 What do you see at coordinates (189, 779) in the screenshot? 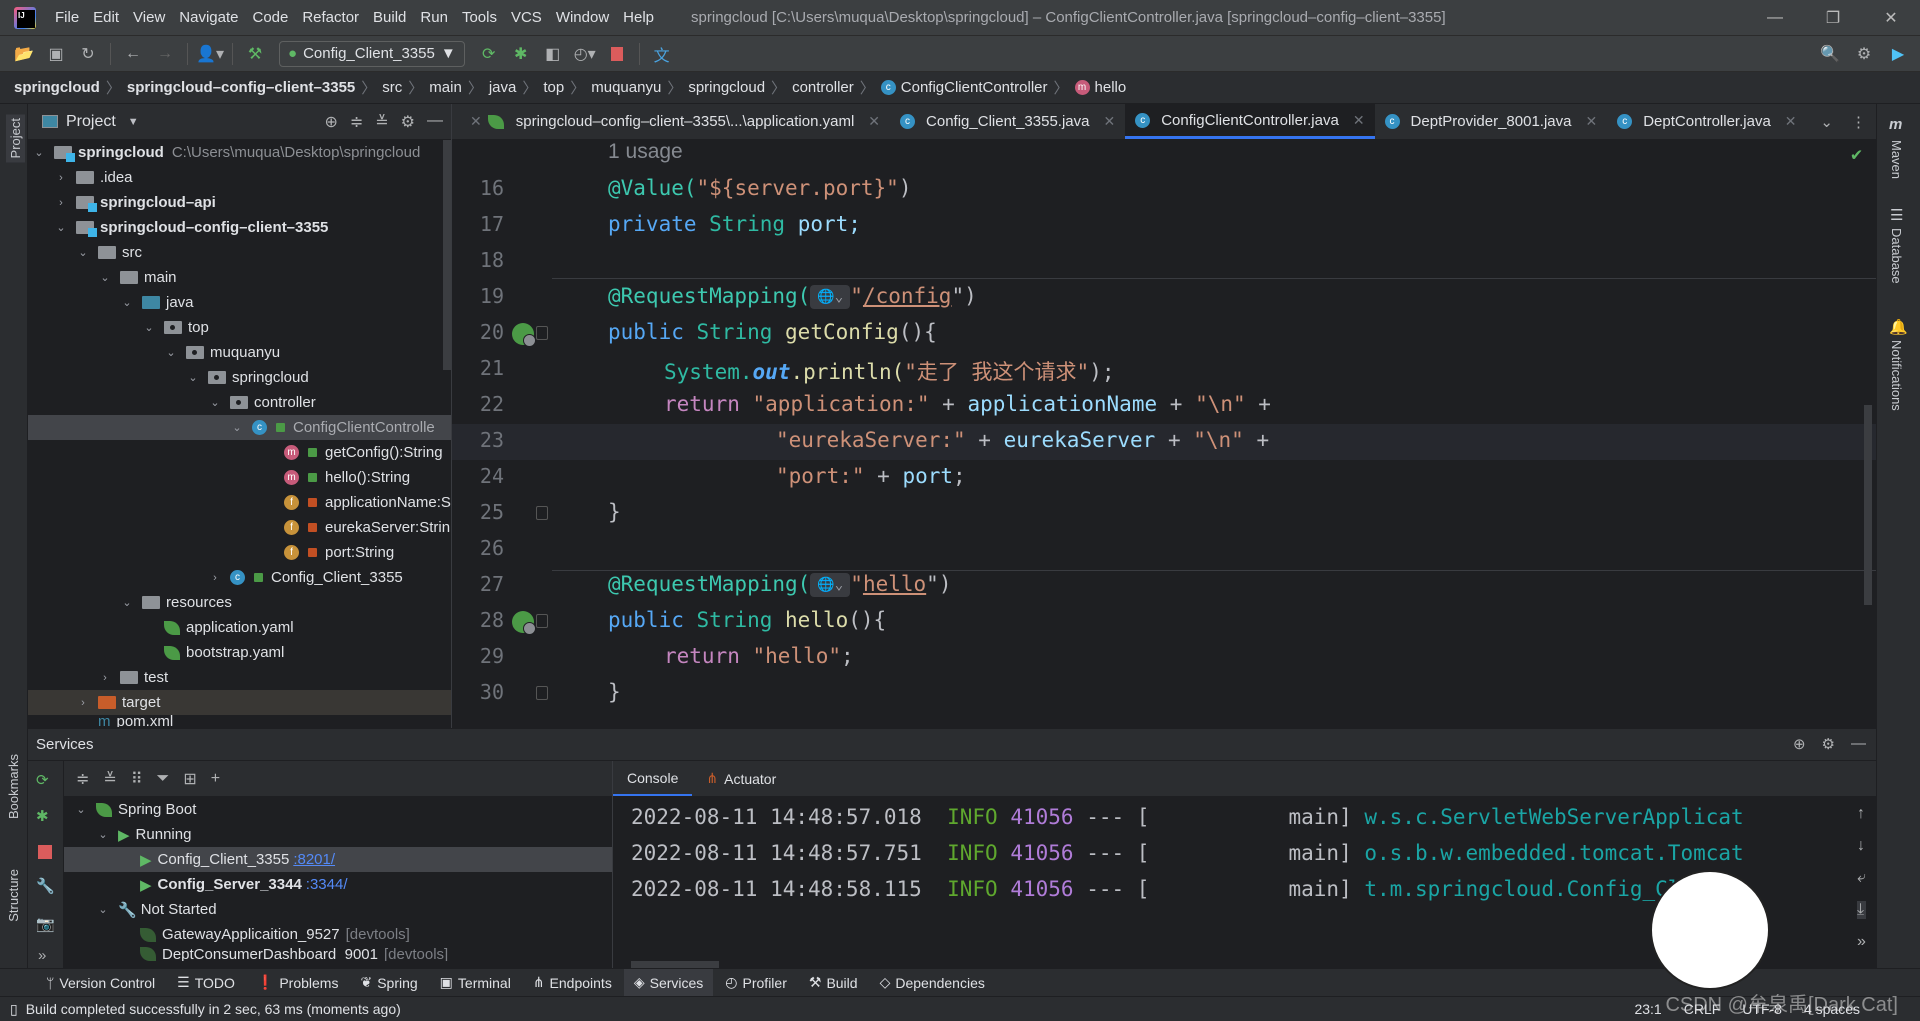
I see `new-tab-icon: ⊞` at bounding box center [189, 779].